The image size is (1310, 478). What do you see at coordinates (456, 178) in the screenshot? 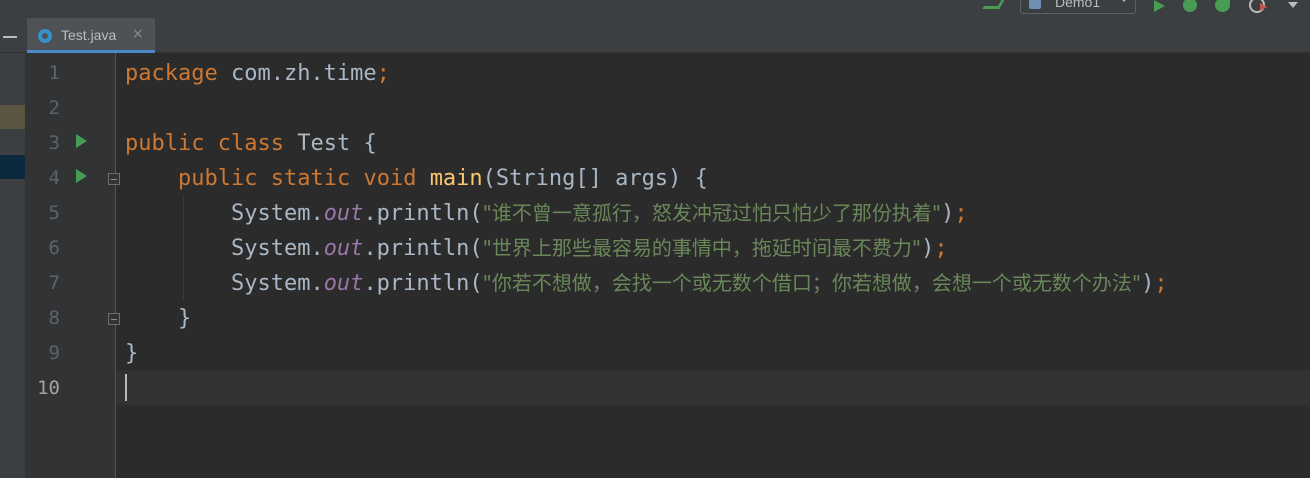
I see `method-name: main` at bounding box center [456, 178].